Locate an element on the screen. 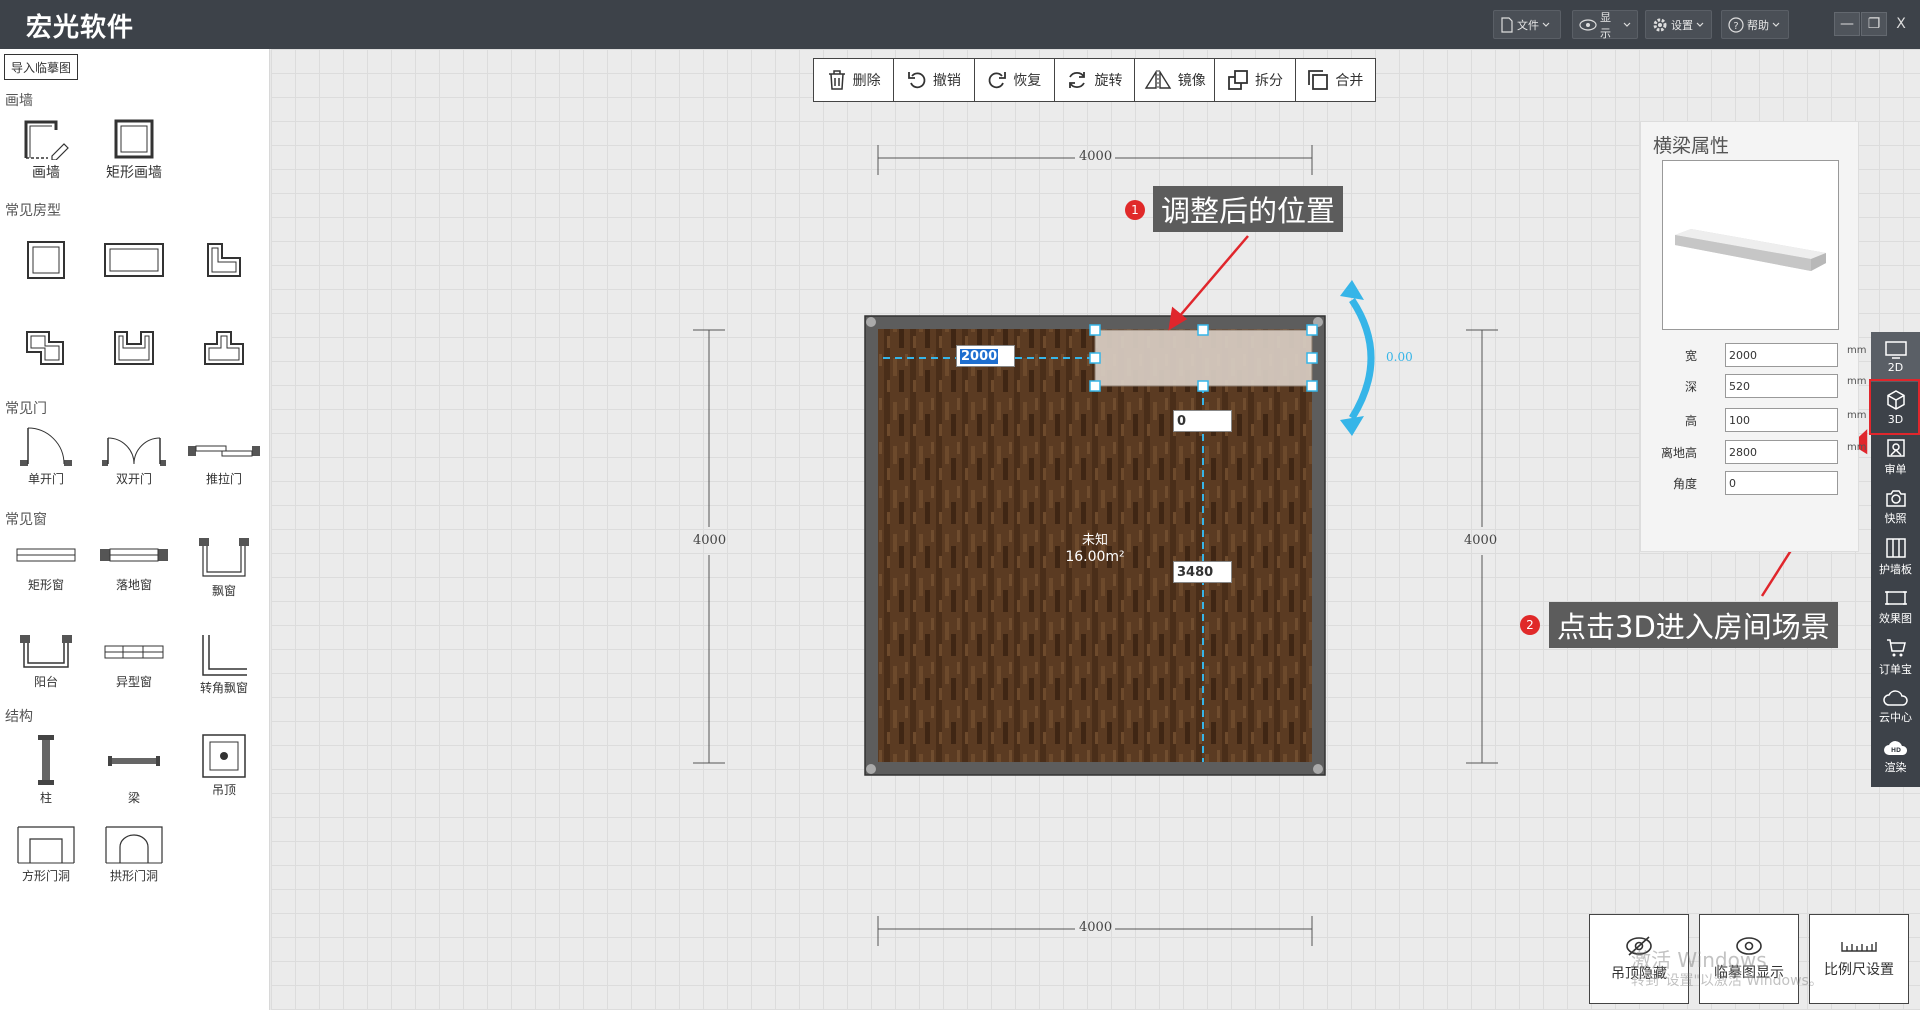  rotation-angle-label: 0.00 is located at coordinates (1399, 357).